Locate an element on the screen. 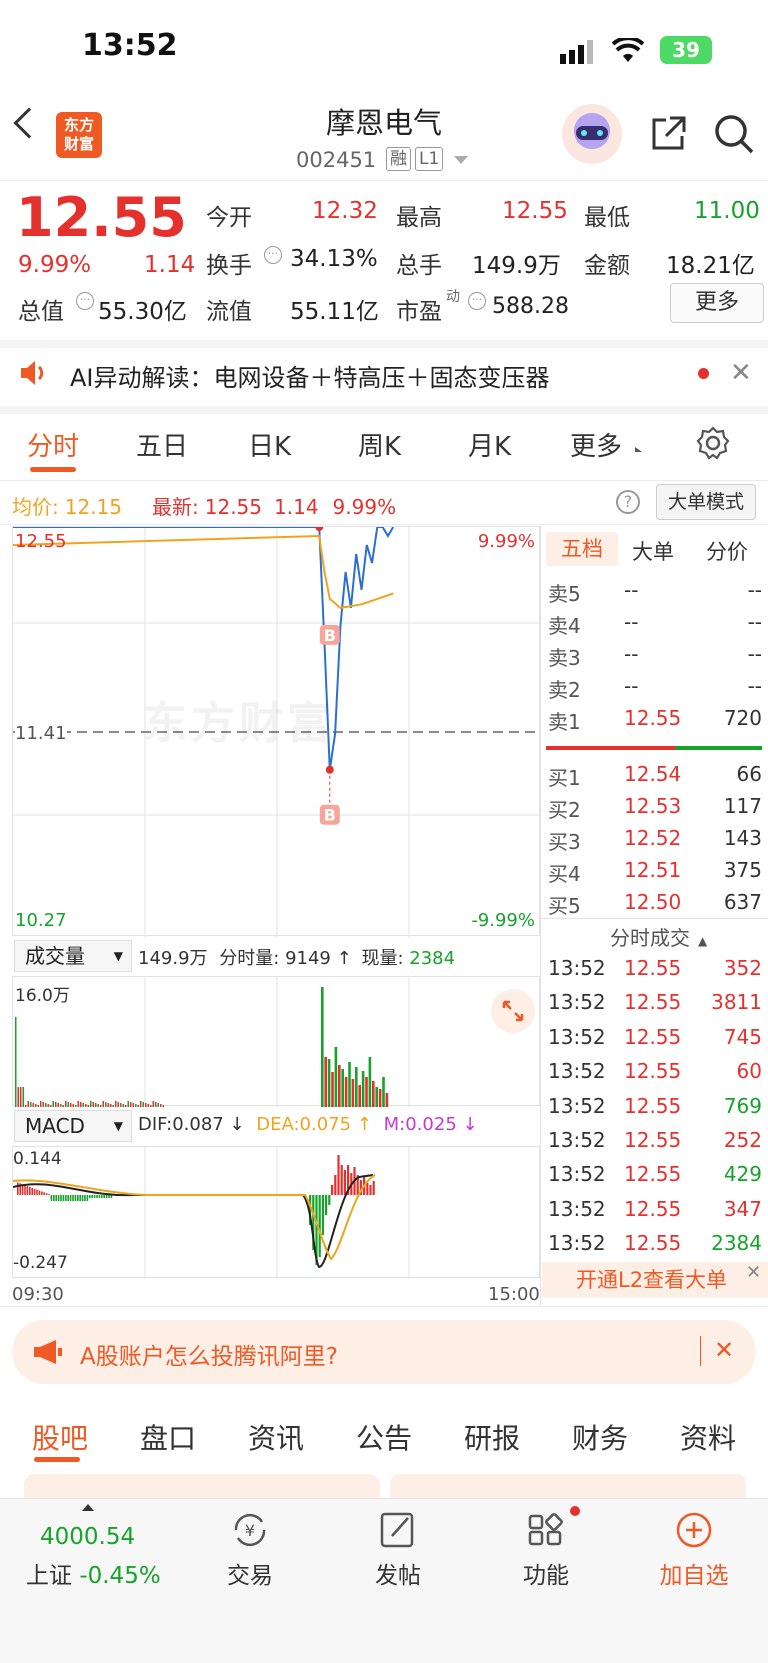 Image resolution: width=768 pixels, height=1663 pixels. bid-volume: 637 is located at coordinates (742, 902).